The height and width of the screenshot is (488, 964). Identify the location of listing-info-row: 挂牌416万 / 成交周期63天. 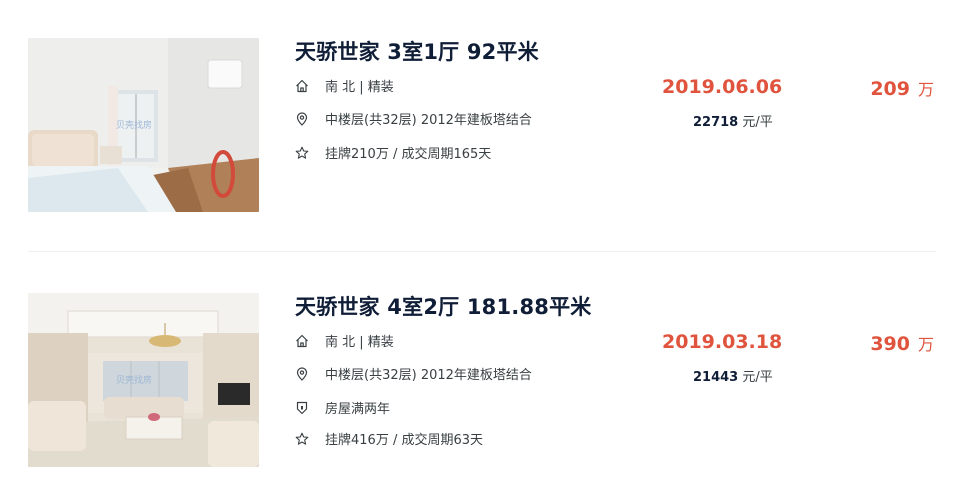
(389, 438).